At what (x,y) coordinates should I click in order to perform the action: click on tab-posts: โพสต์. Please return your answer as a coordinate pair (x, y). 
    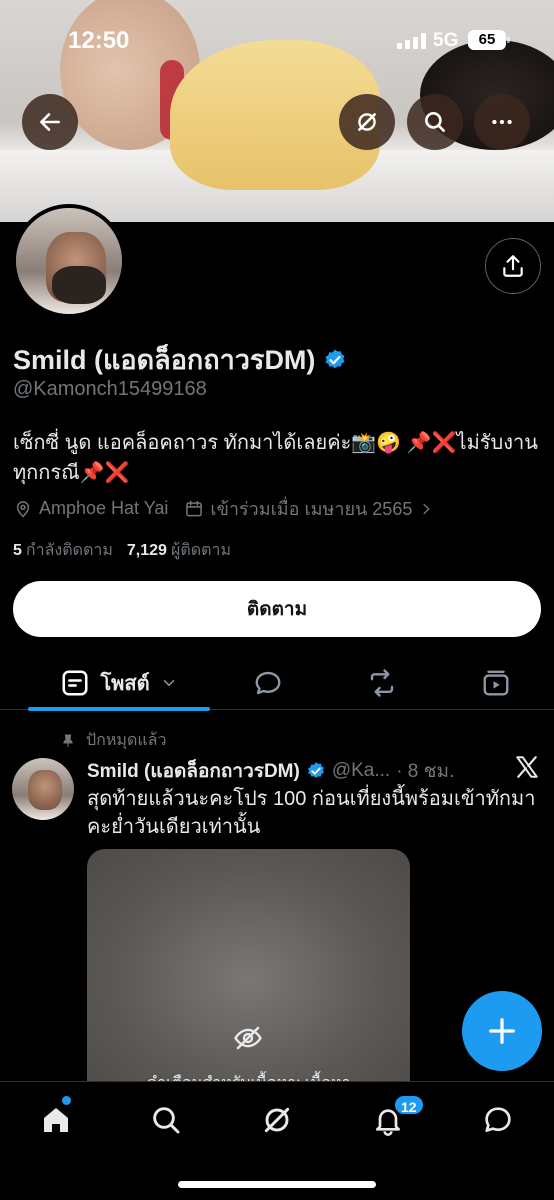
    Looking at the image, I should click on (119, 683).